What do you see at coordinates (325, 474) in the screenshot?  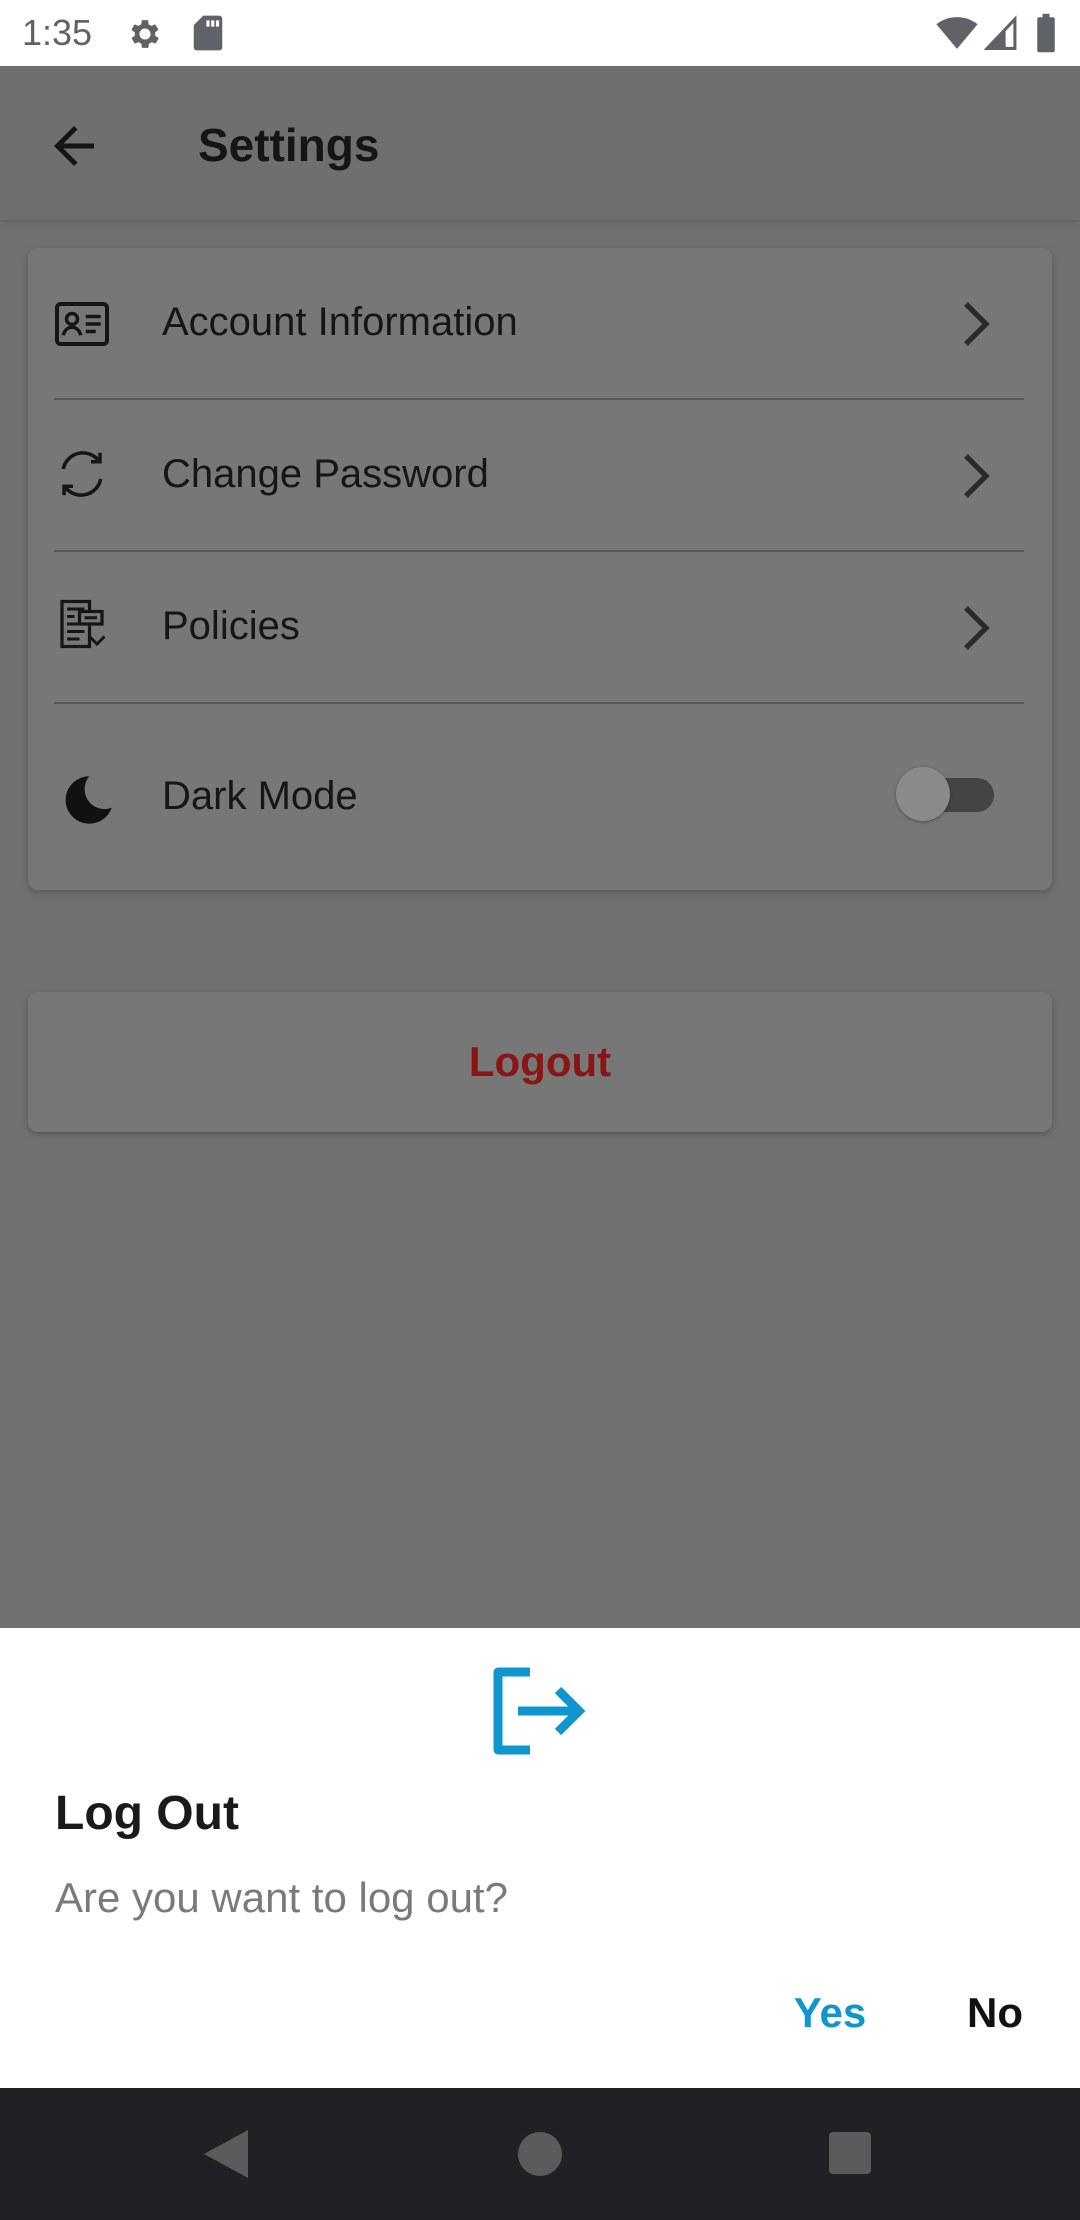 I see `settings-item-label: Change Password` at bounding box center [325, 474].